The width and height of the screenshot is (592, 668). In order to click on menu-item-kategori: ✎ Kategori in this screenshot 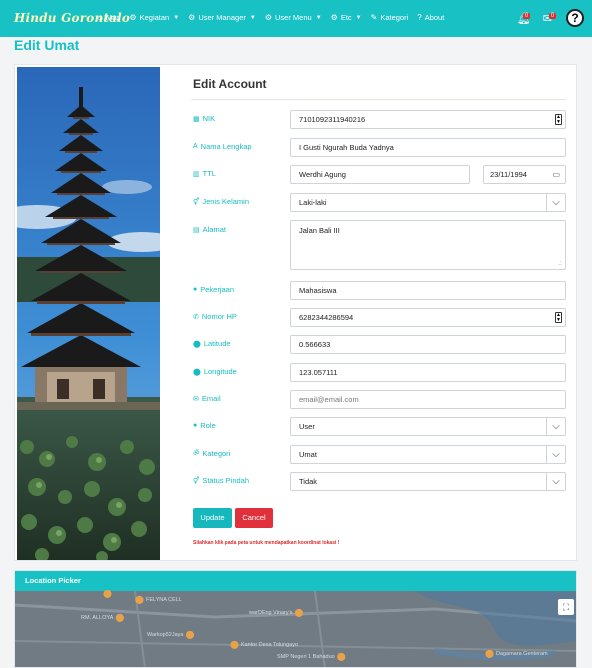, I will do `click(390, 17)`.